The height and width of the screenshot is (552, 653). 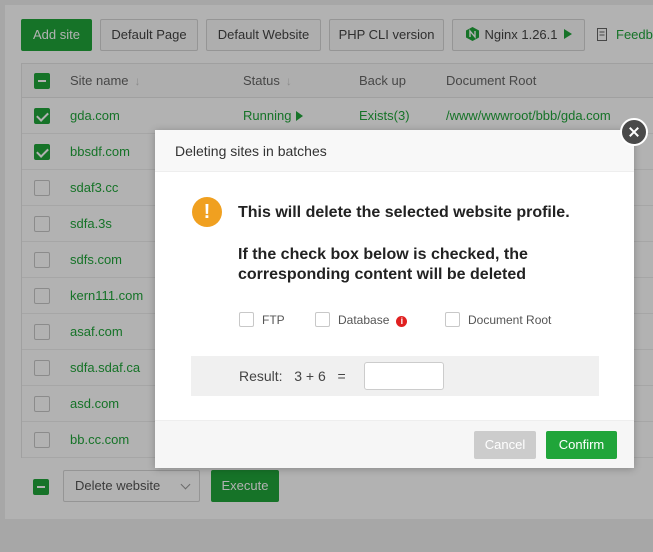 What do you see at coordinates (634, 132) in the screenshot?
I see `close-icon` at bounding box center [634, 132].